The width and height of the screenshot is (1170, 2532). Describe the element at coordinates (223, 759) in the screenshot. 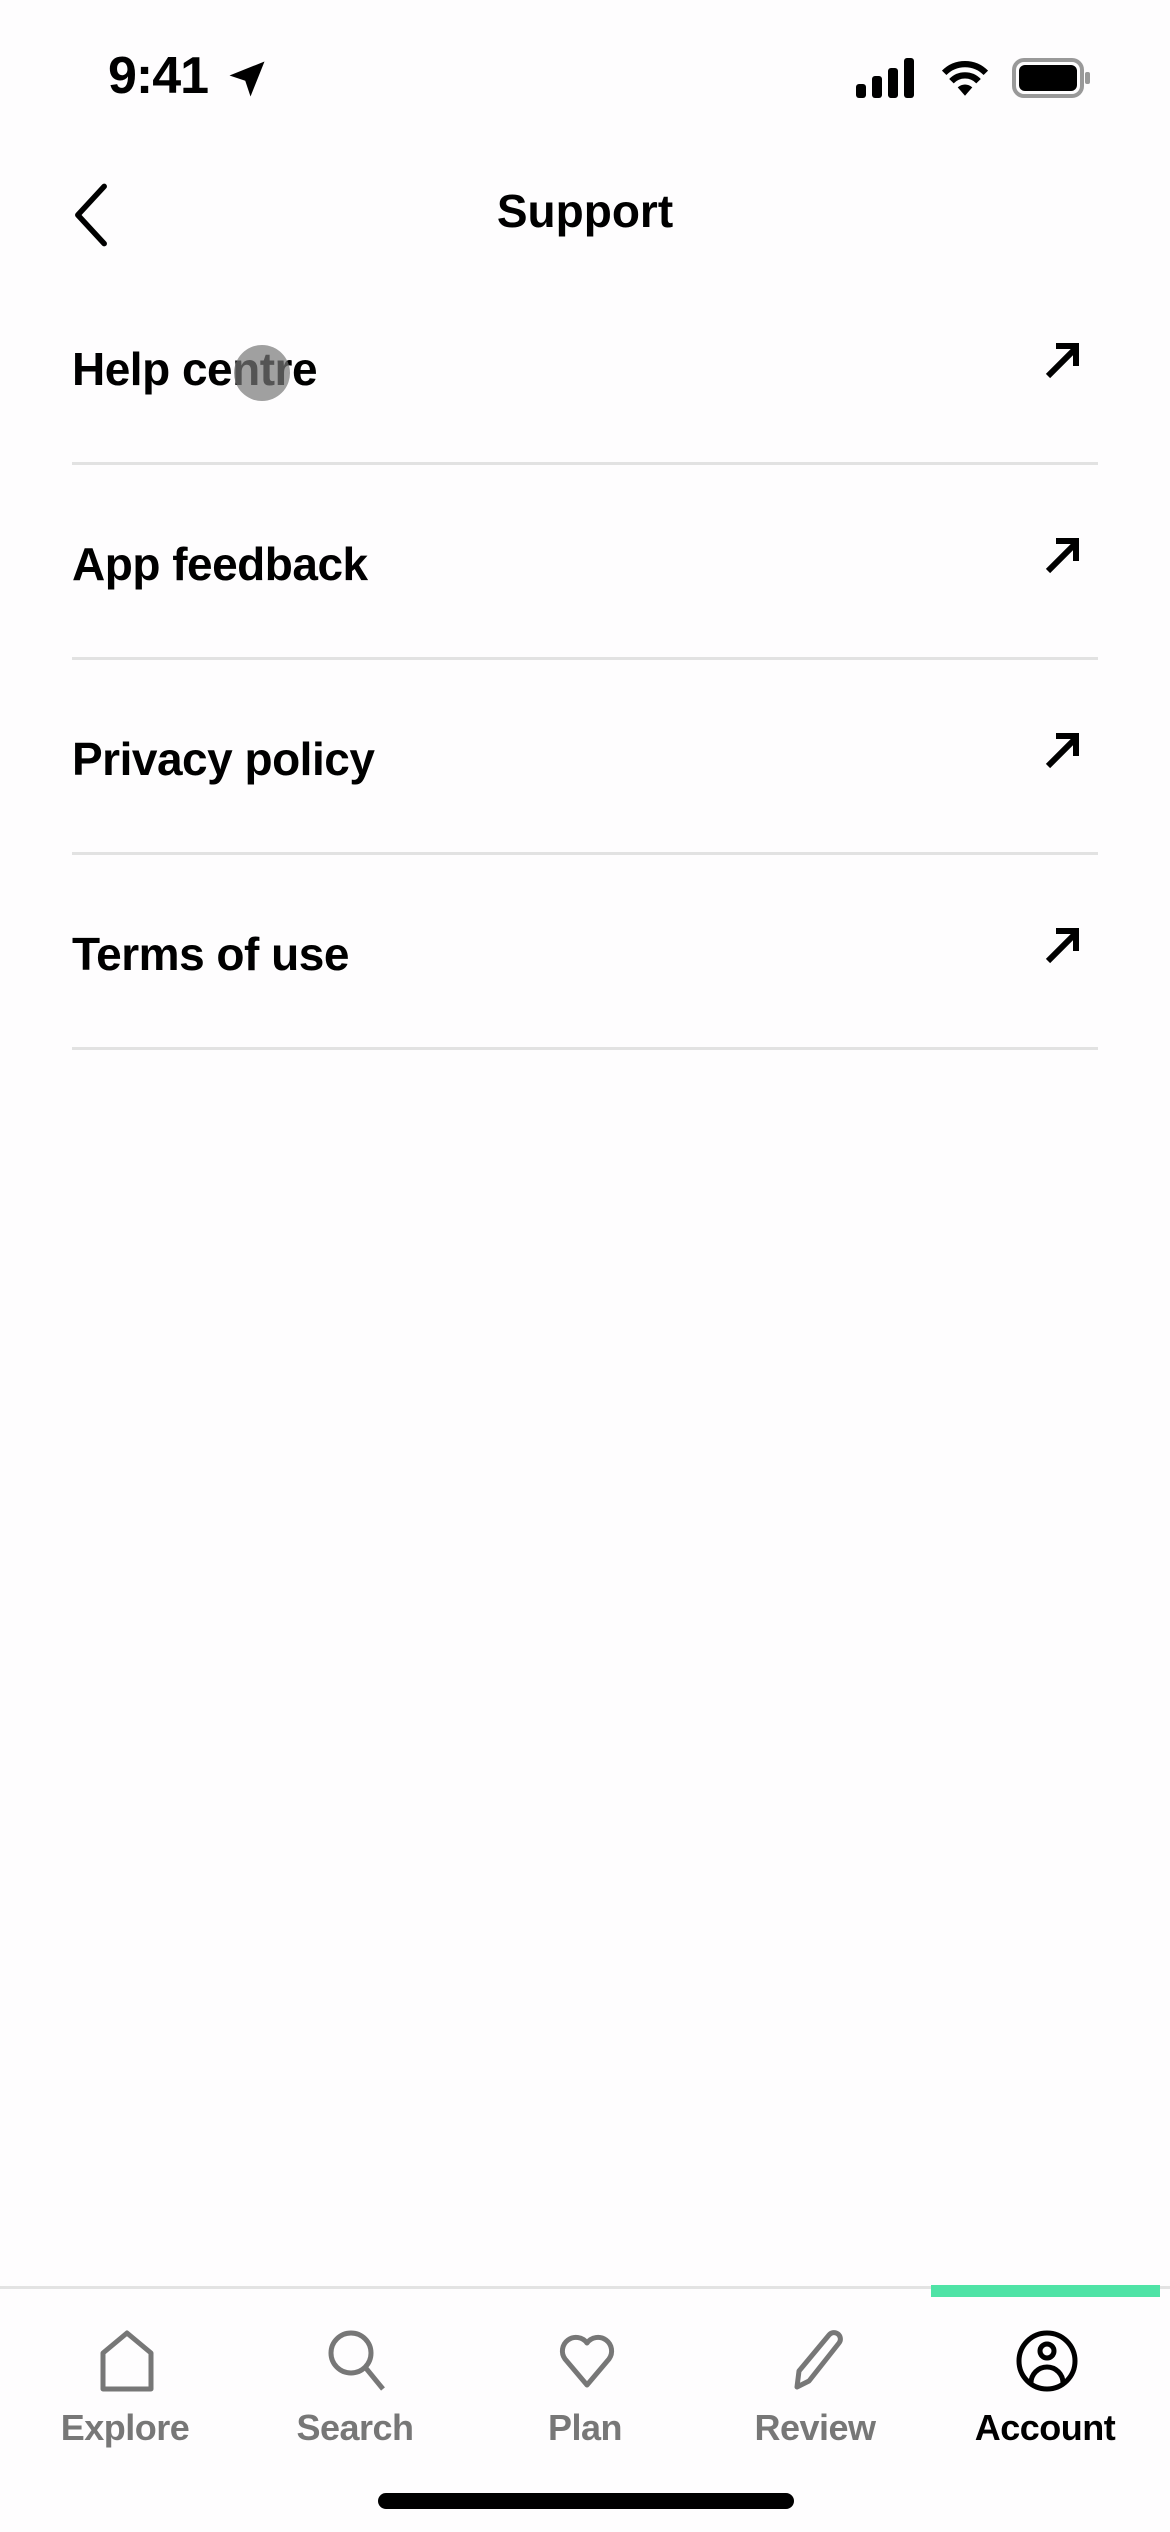

I see `list-item-label: Privacy policy` at that location.